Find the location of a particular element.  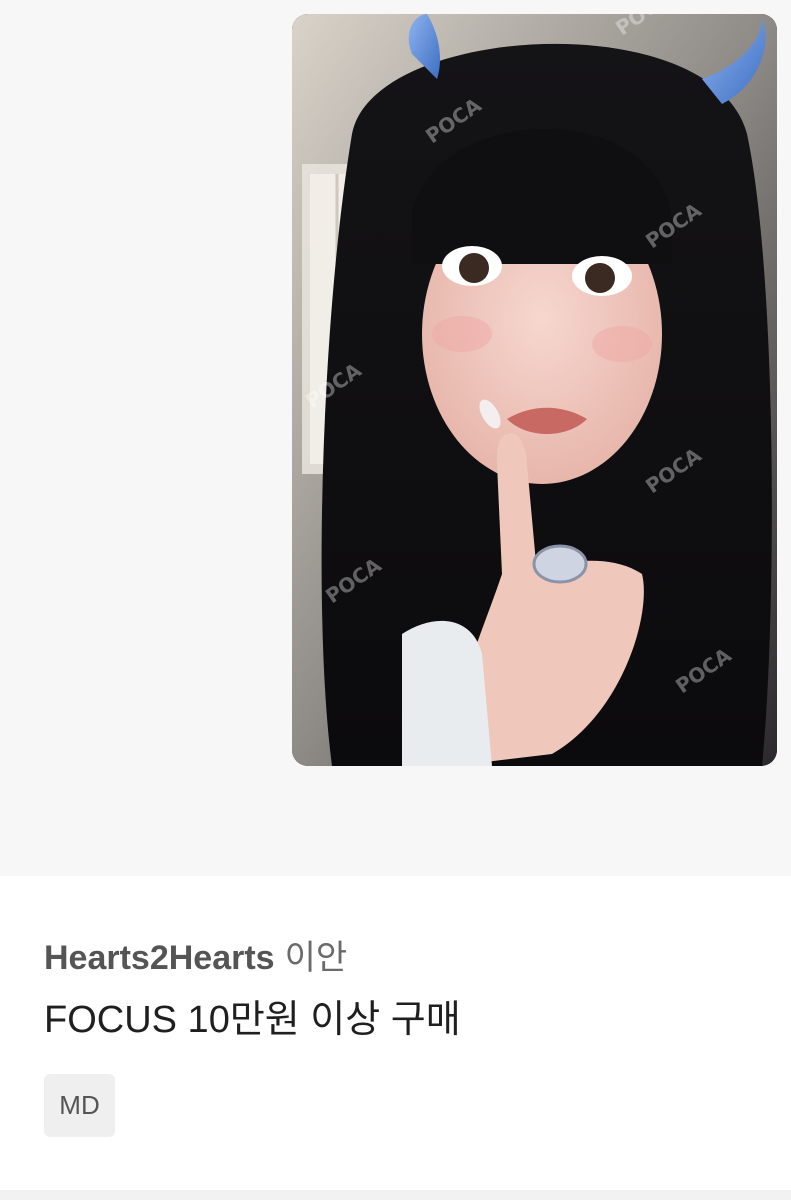

artist-line: Hearts2Hearts 이안 is located at coordinates (195, 958).